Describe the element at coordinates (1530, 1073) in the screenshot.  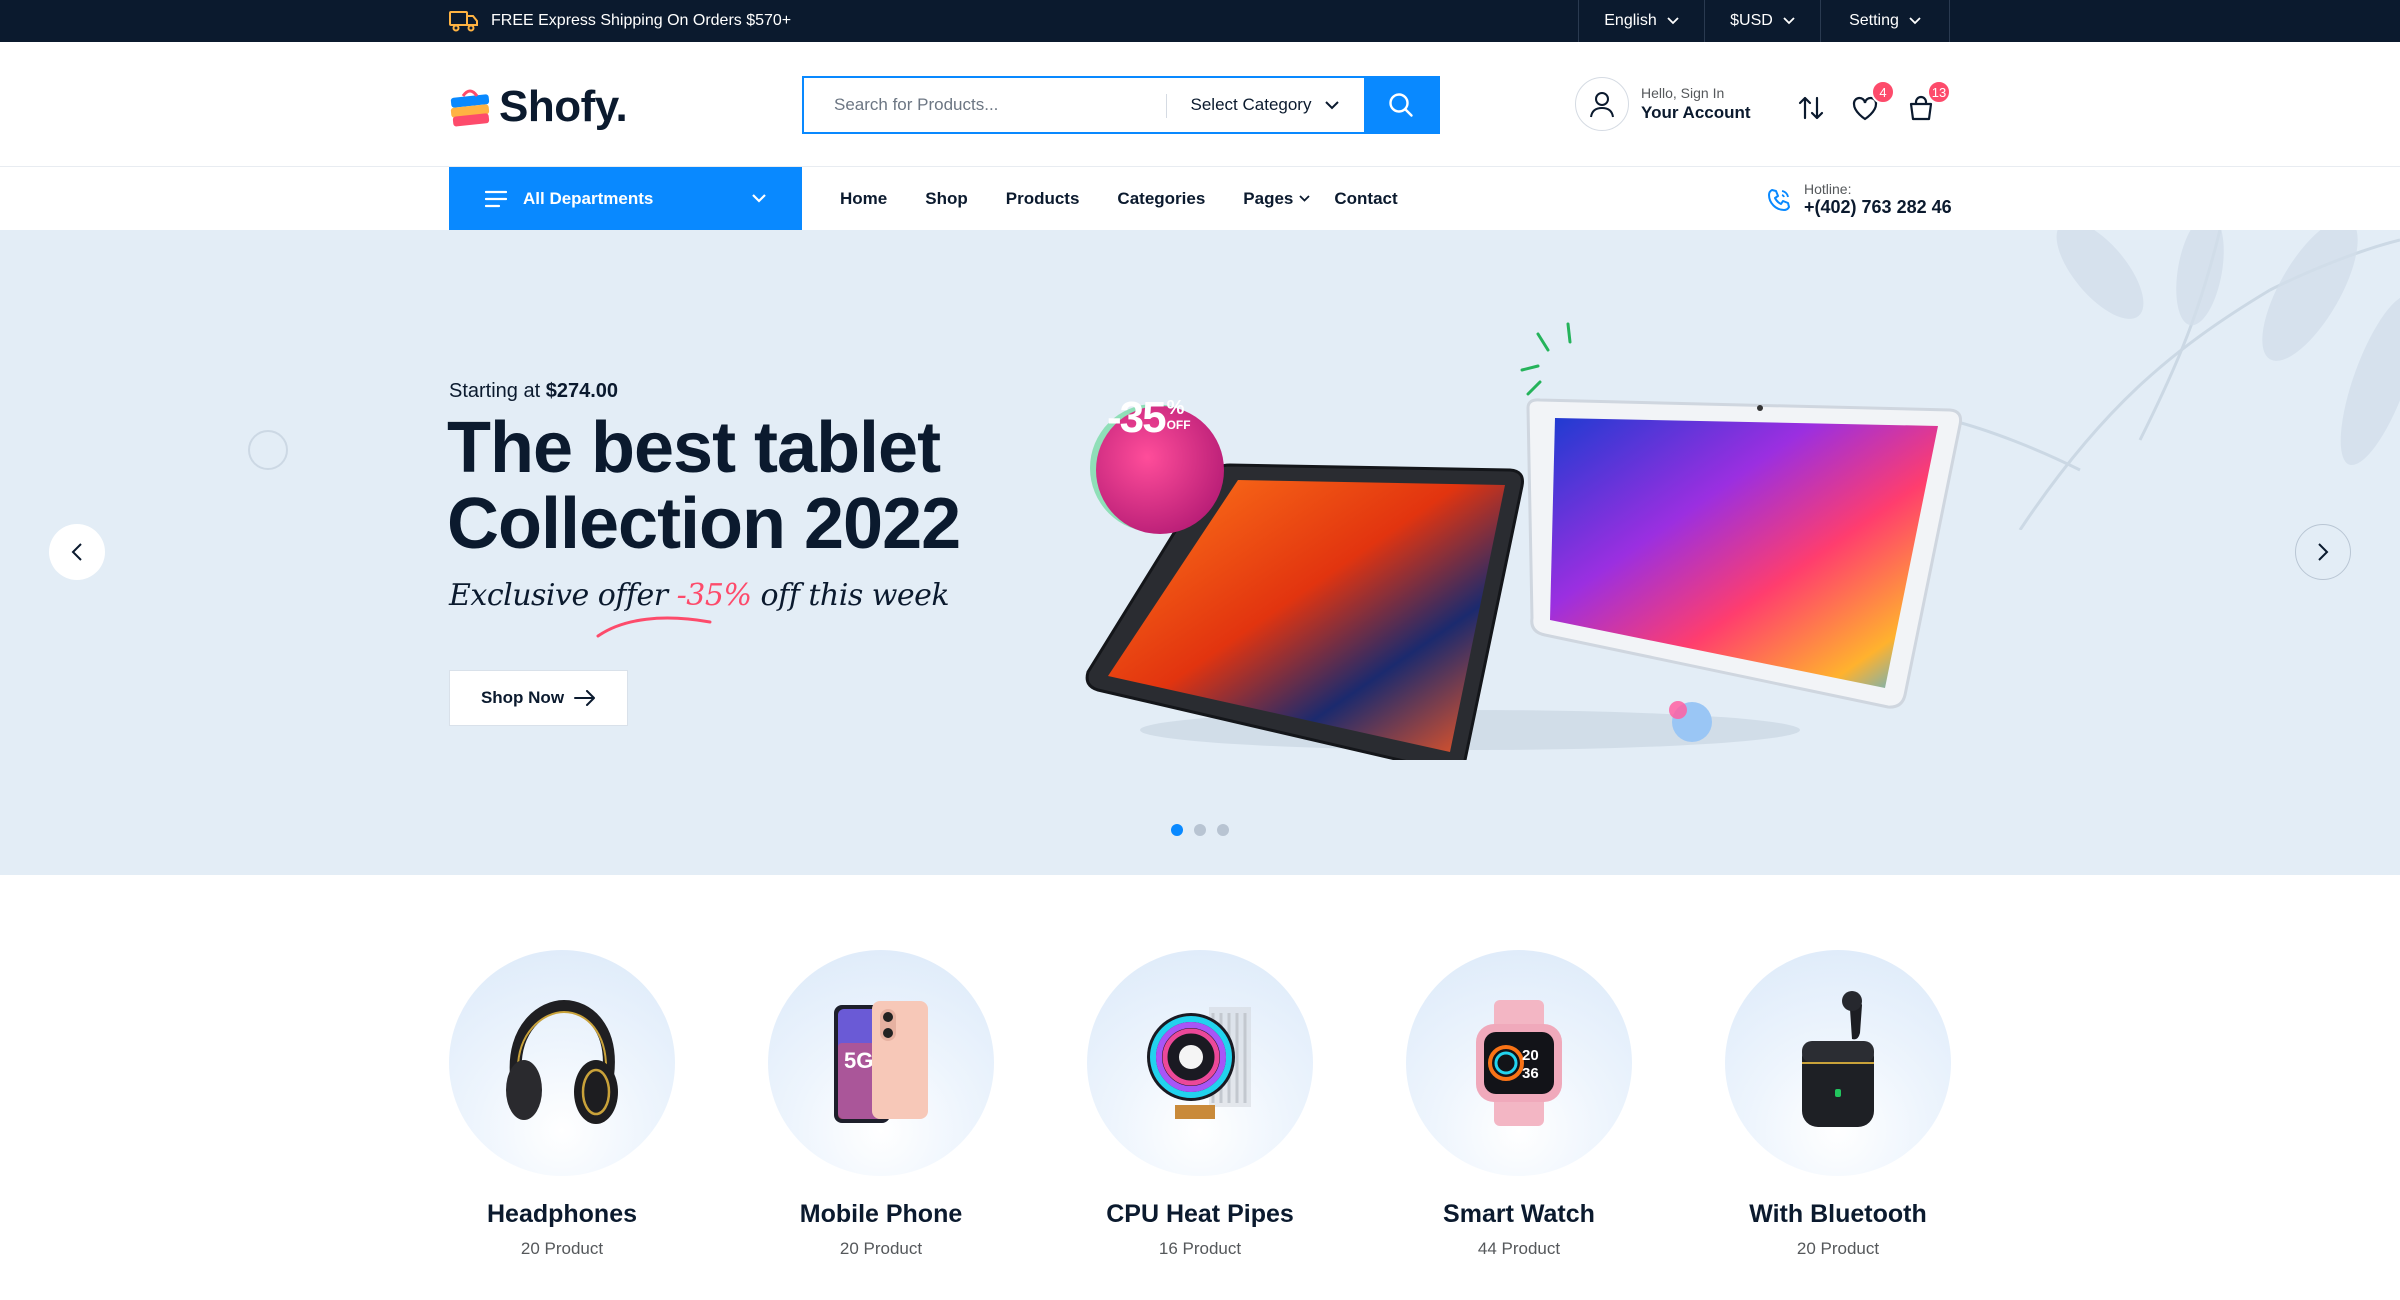
I see `svg-text: 36` at that location.